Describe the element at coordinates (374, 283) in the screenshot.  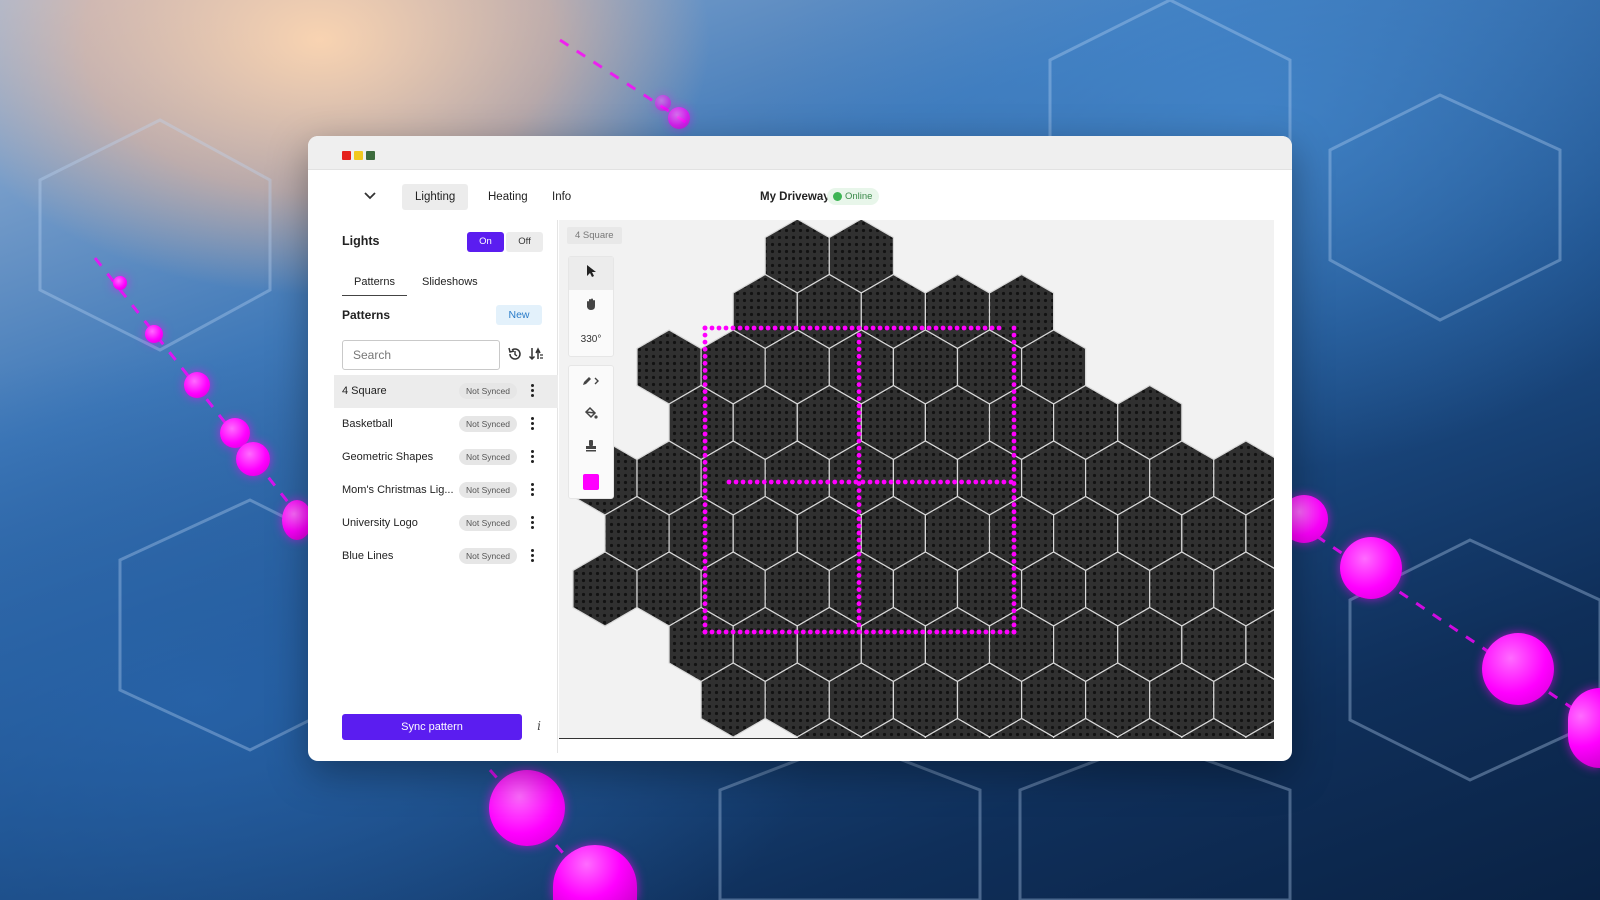
I see `subtab-patterns: Patterns` at that location.